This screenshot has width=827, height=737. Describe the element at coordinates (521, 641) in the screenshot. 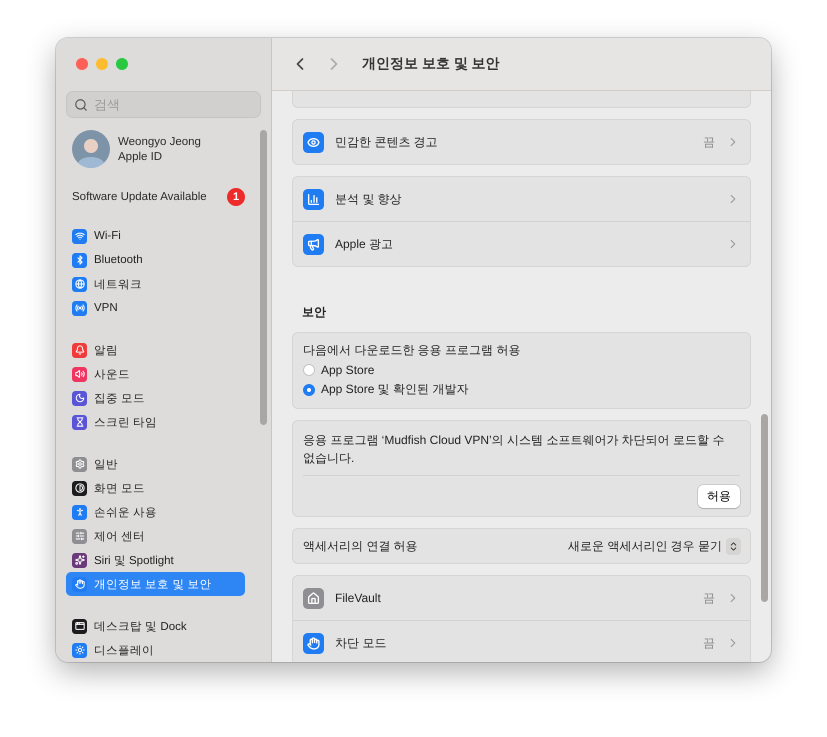

I see `settings-row: 차단 모드 끔` at that location.